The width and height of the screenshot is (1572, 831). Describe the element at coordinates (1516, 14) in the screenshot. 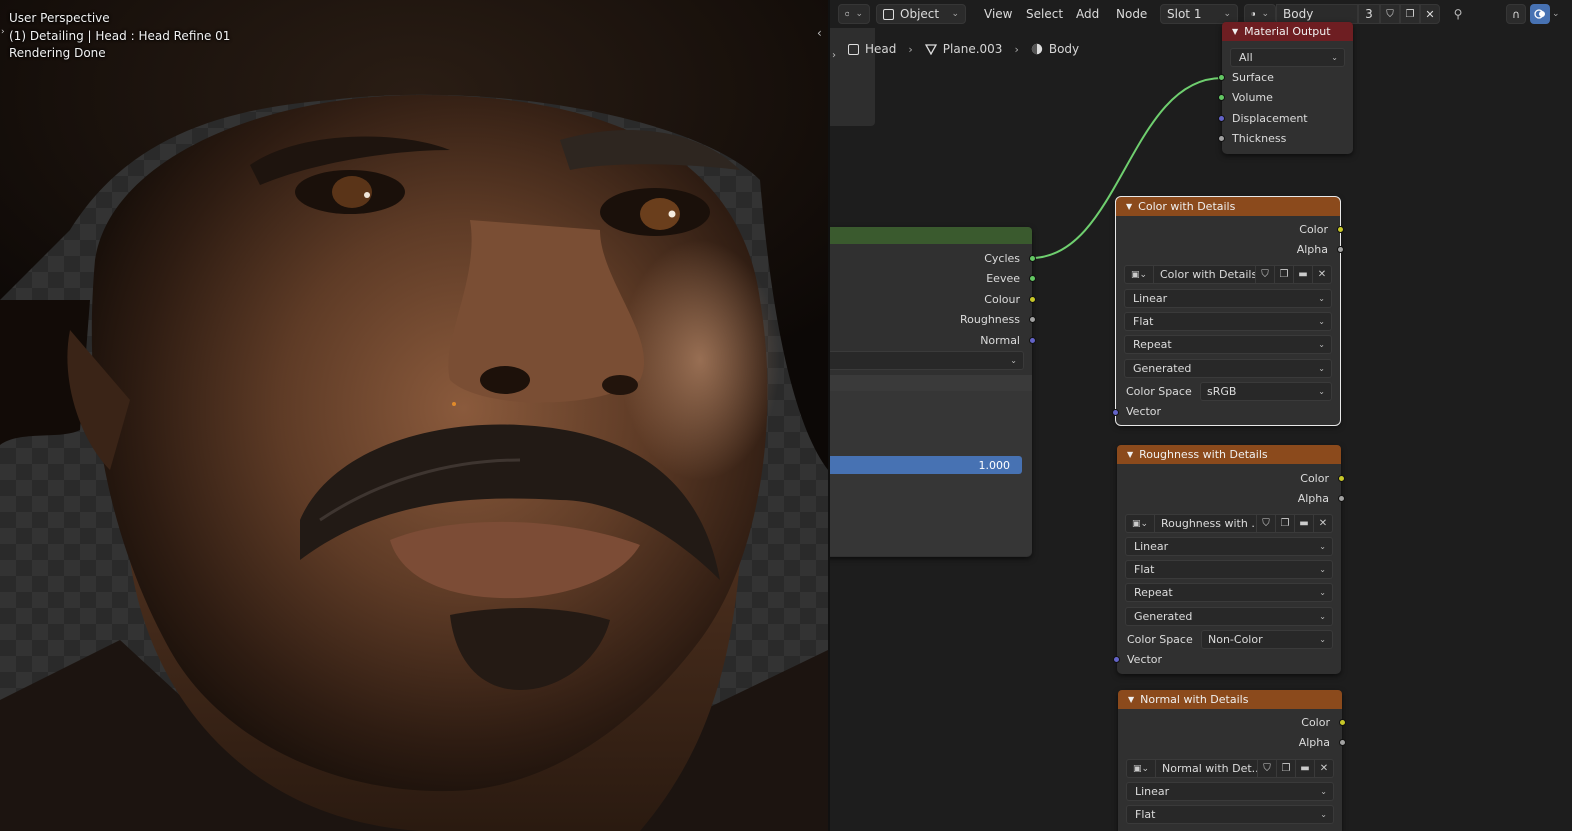

I see `snap-toggle: ∩` at that location.